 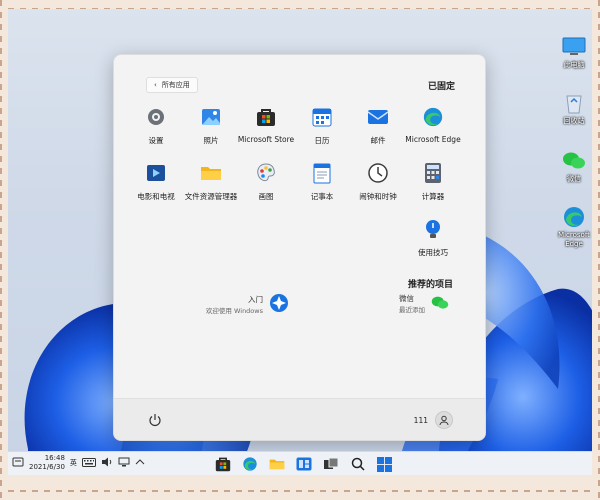 What do you see at coordinates (266, 173) in the screenshot?
I see `paint-icon` at bounding box center [266, 173].